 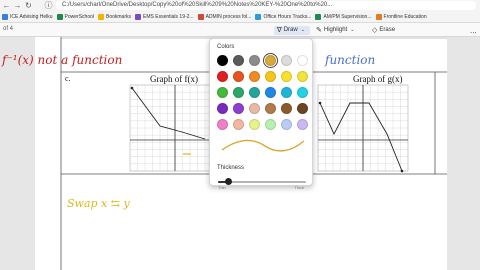 What do you see at coordinates (231, 168) in the screenshot?
I see `thickness-label: Thickness` at bounding box center [231, 168].